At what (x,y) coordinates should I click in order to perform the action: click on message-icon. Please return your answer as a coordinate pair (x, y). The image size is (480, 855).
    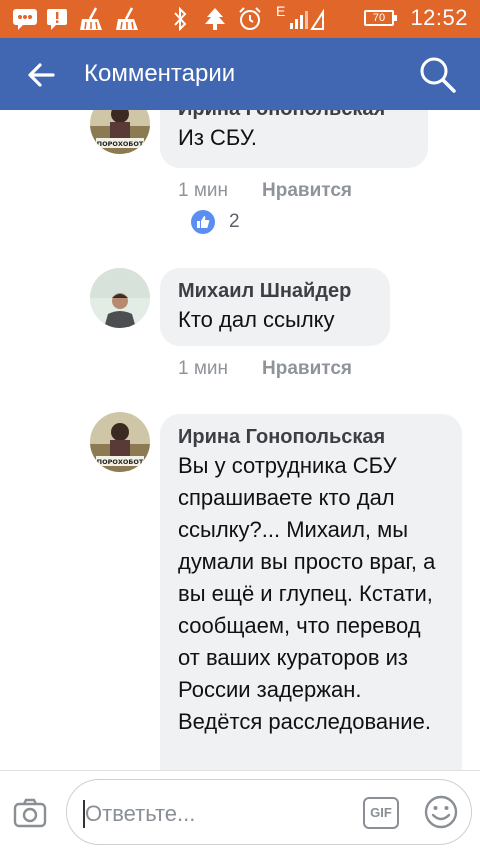
    Looking at the image, I should click on (25, 19).